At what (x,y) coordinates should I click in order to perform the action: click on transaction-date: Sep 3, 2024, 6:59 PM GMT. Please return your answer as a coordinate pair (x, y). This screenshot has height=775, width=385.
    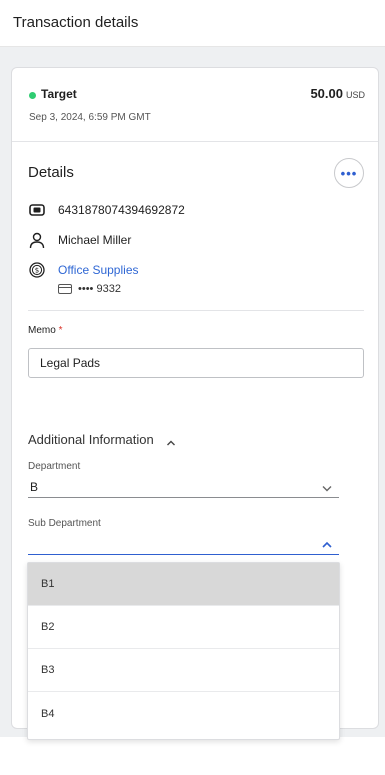
    Looking at the image, I should click on (90, 117).